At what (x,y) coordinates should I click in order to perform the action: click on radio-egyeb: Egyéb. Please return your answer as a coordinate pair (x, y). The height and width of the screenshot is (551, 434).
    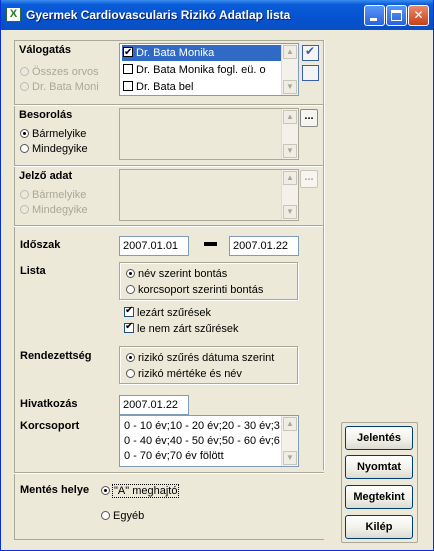
    Looking at the image, I should click on (122, 516).